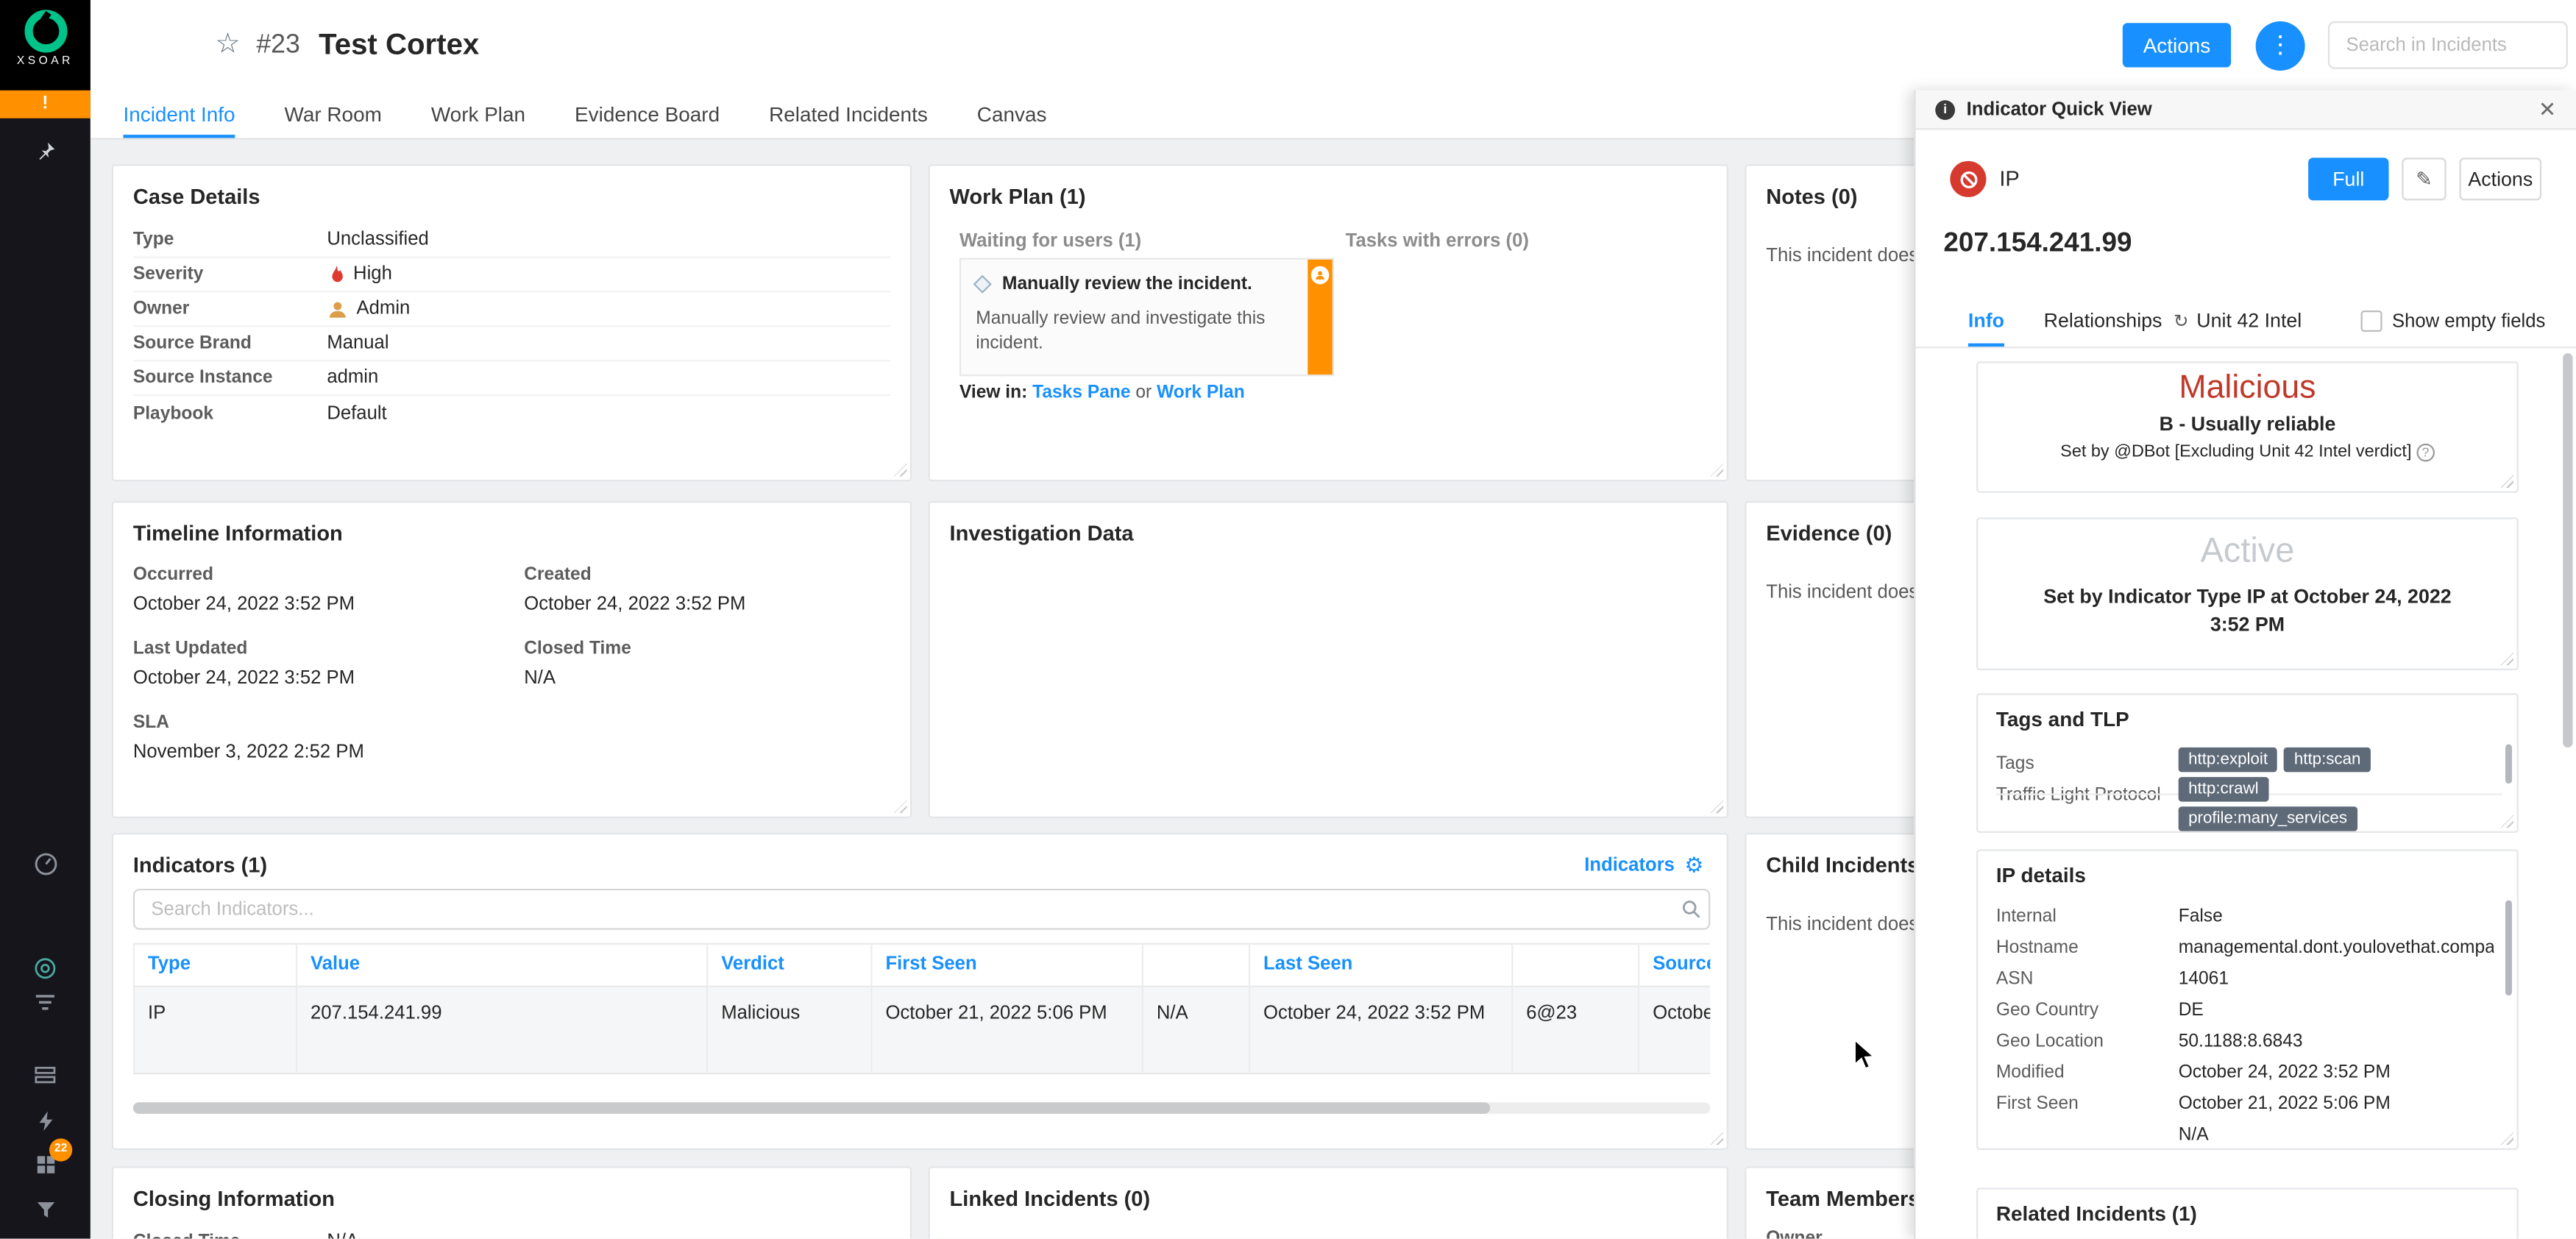  I want to click on indicator-status-text: Active, so click(2247, 551).